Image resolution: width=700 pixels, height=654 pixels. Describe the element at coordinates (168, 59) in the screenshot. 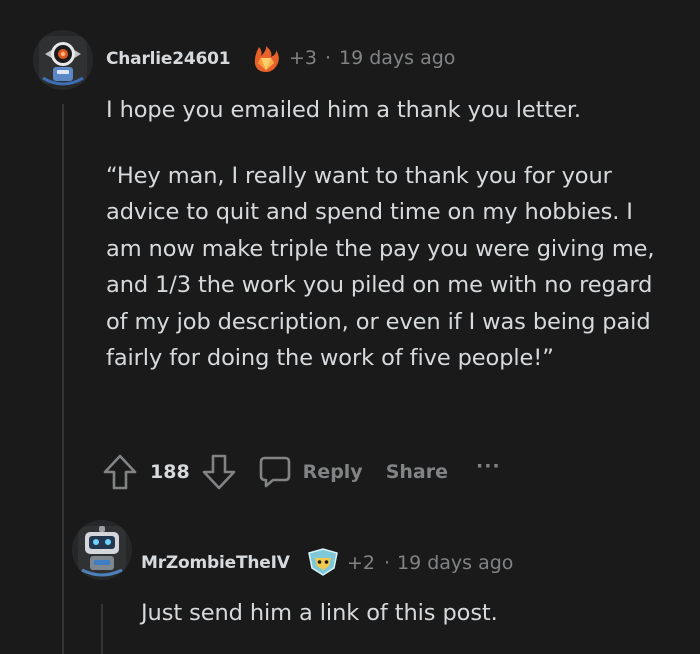

I see `comment-username: Charlie24601` at that location.